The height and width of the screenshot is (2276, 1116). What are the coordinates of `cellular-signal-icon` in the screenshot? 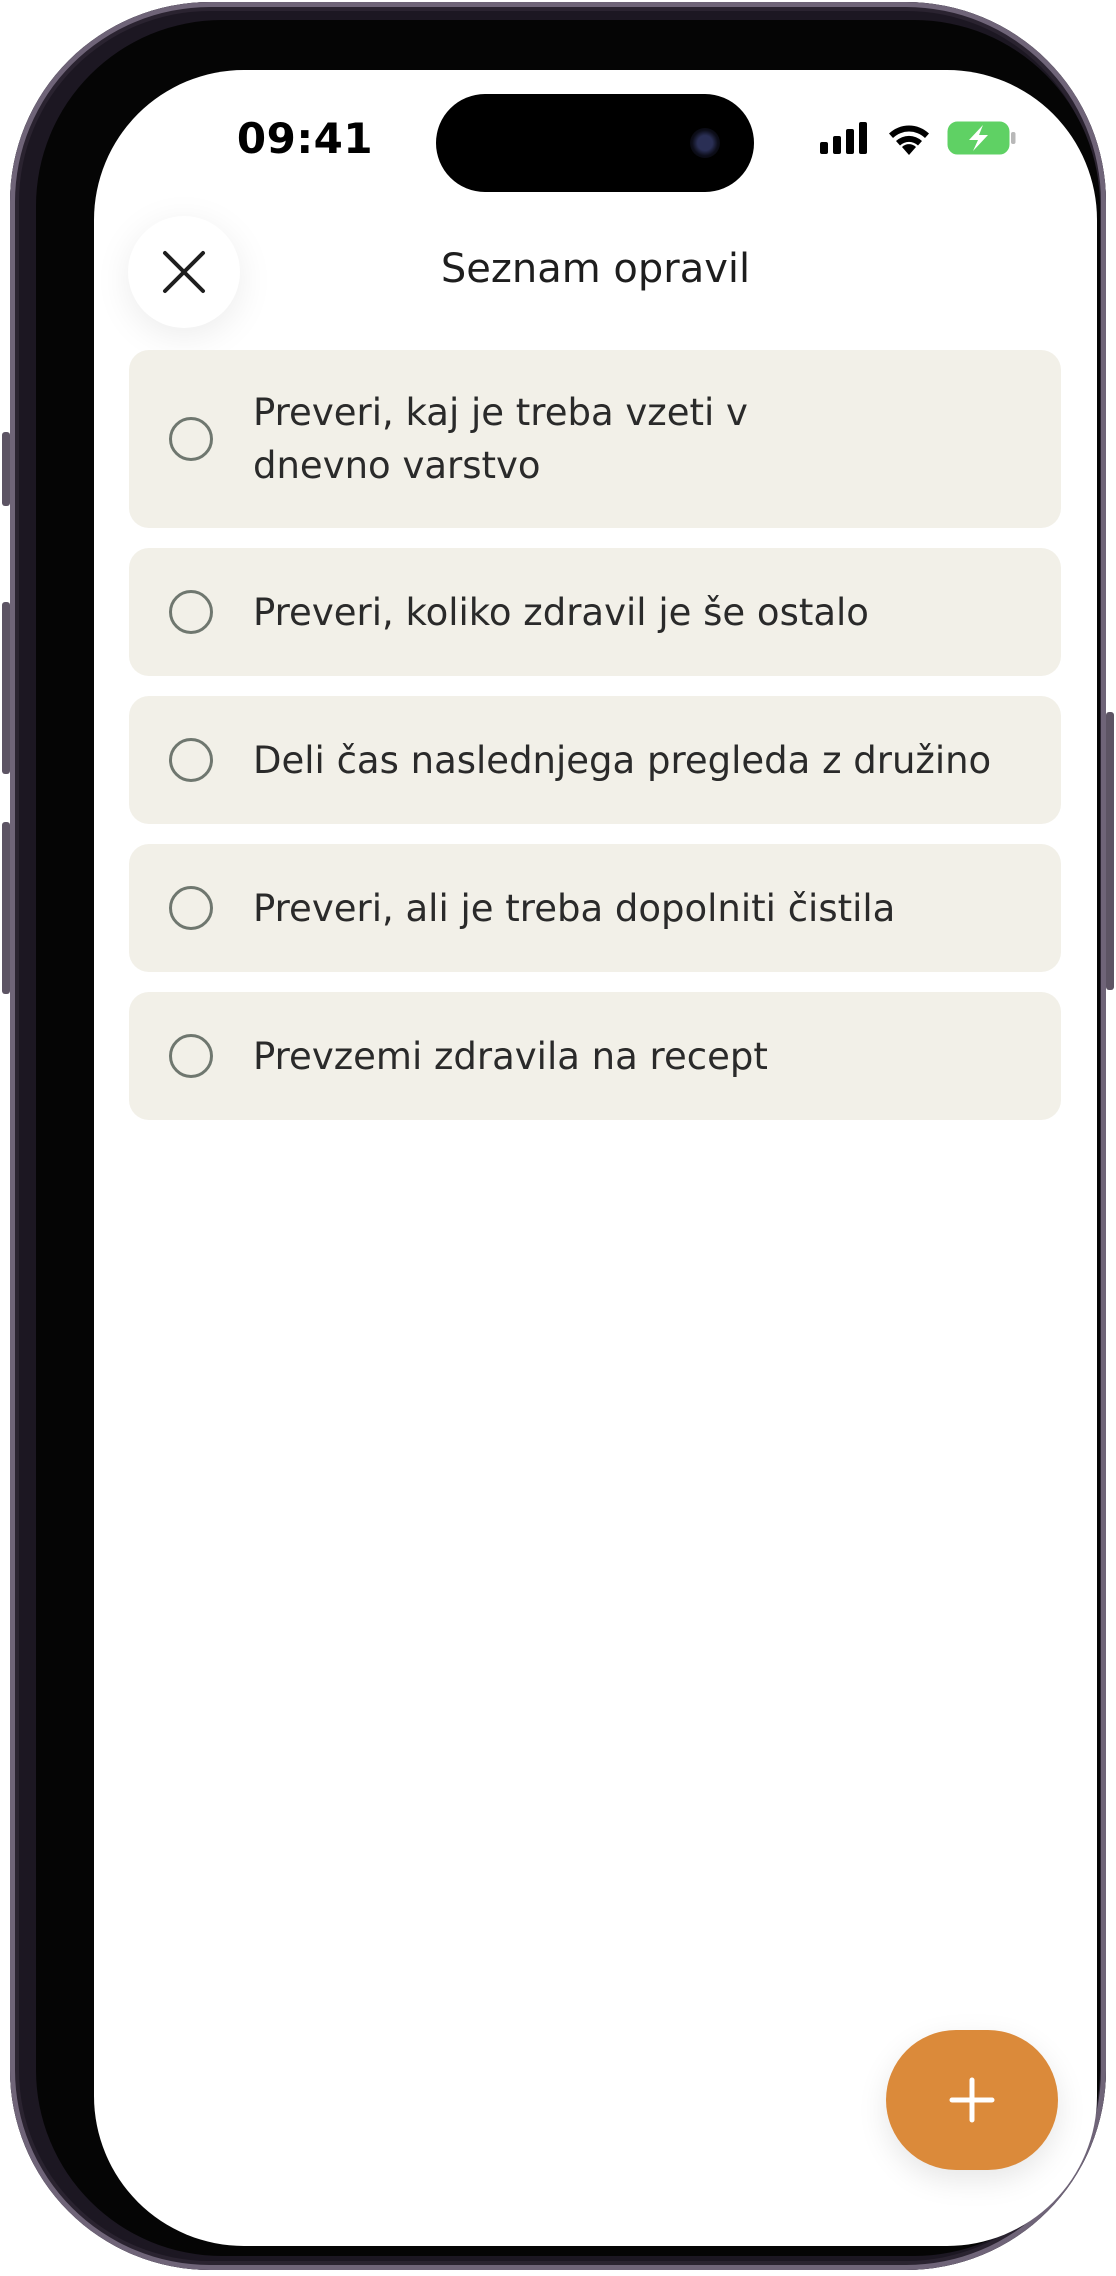 It's located at (843, 138).